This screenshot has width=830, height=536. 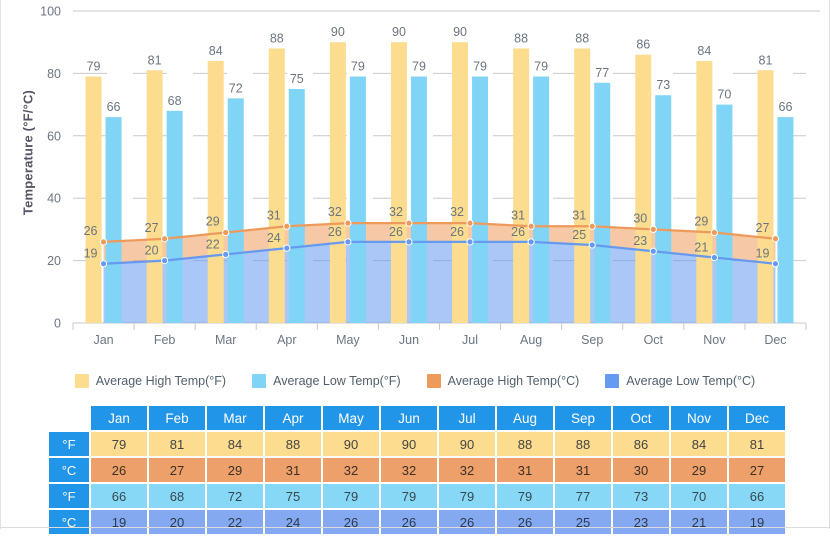 I want to click on table-cell: 30, so click(x=641, y=470).